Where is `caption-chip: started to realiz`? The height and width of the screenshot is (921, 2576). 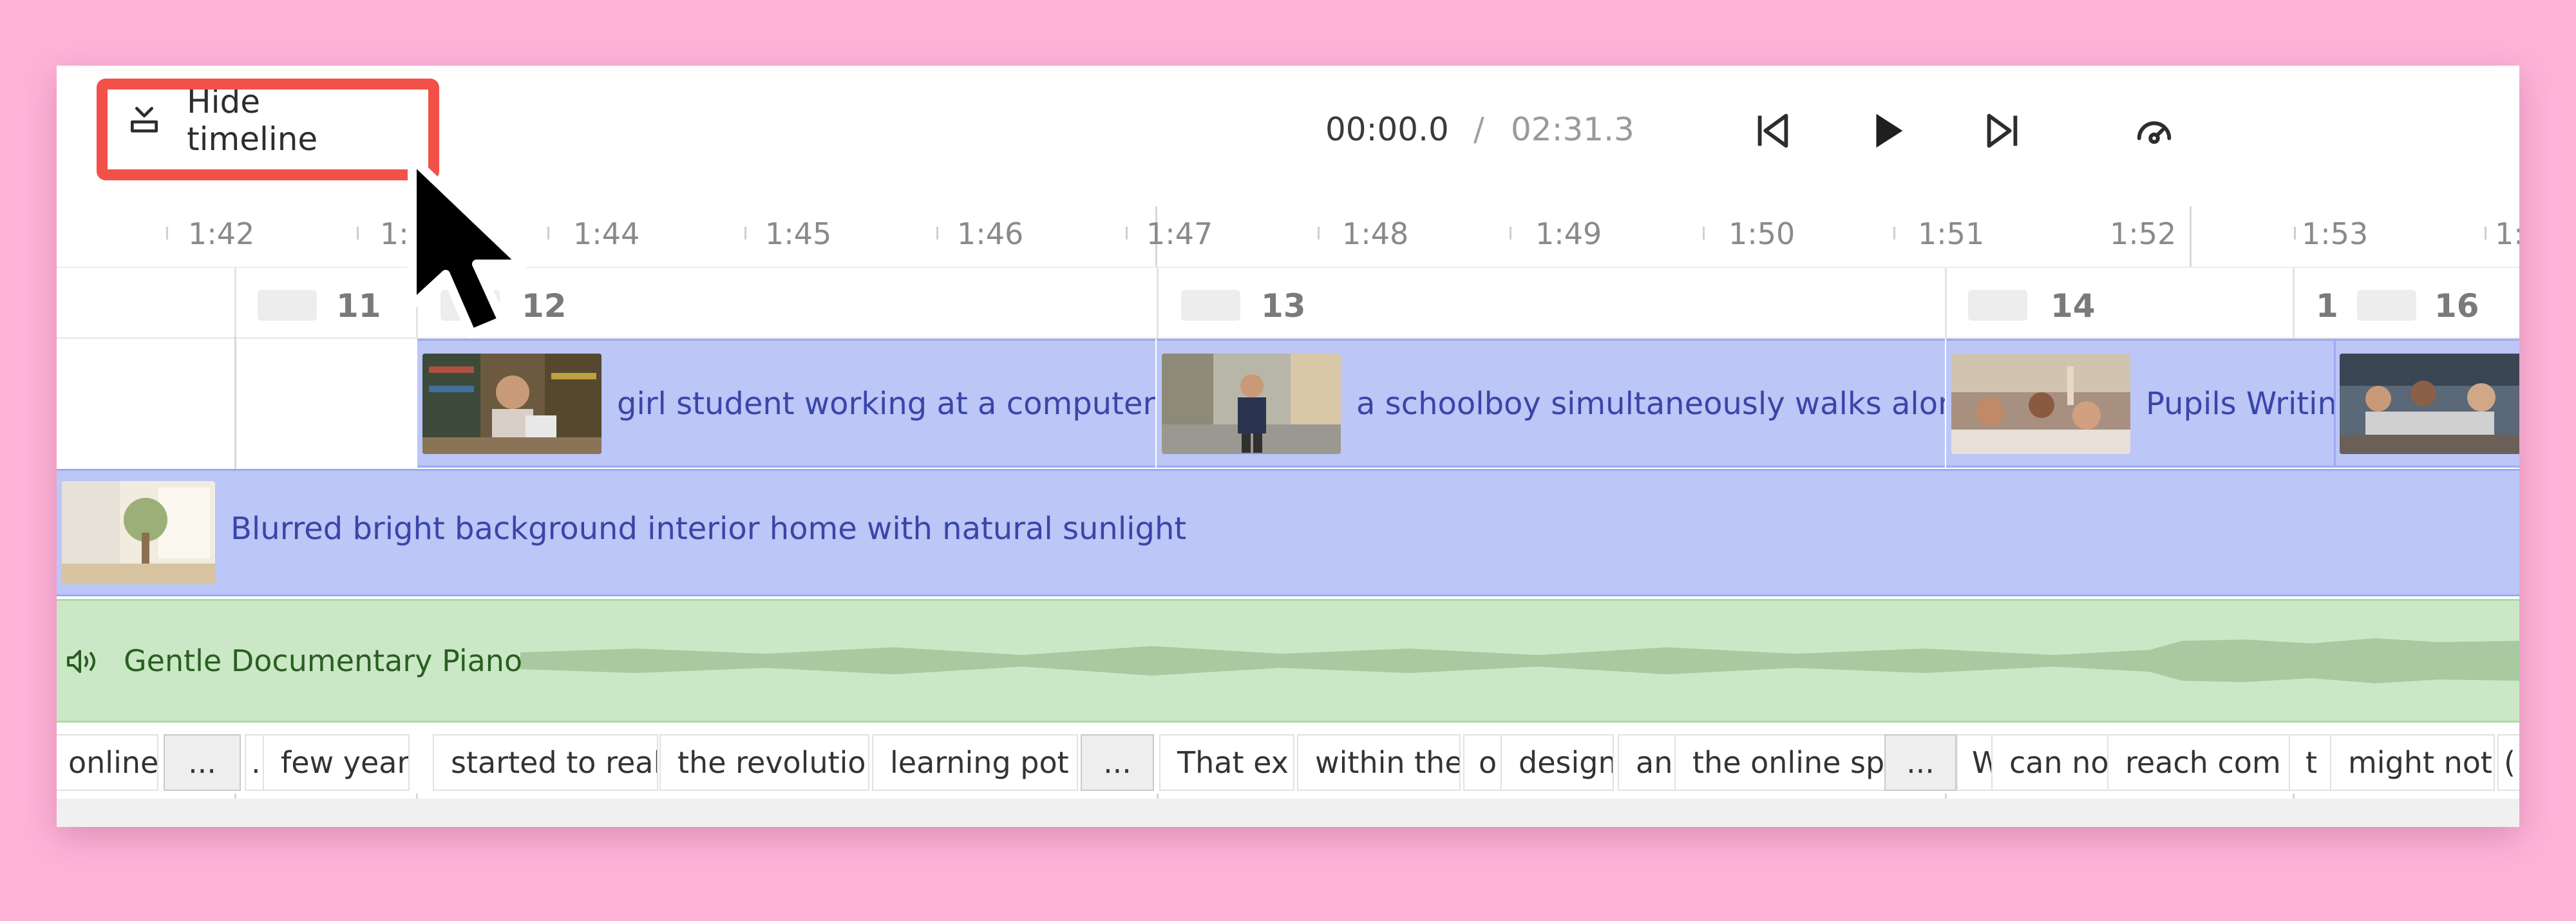
caption-chip: started to realiz is located at coordinates (545, 762).